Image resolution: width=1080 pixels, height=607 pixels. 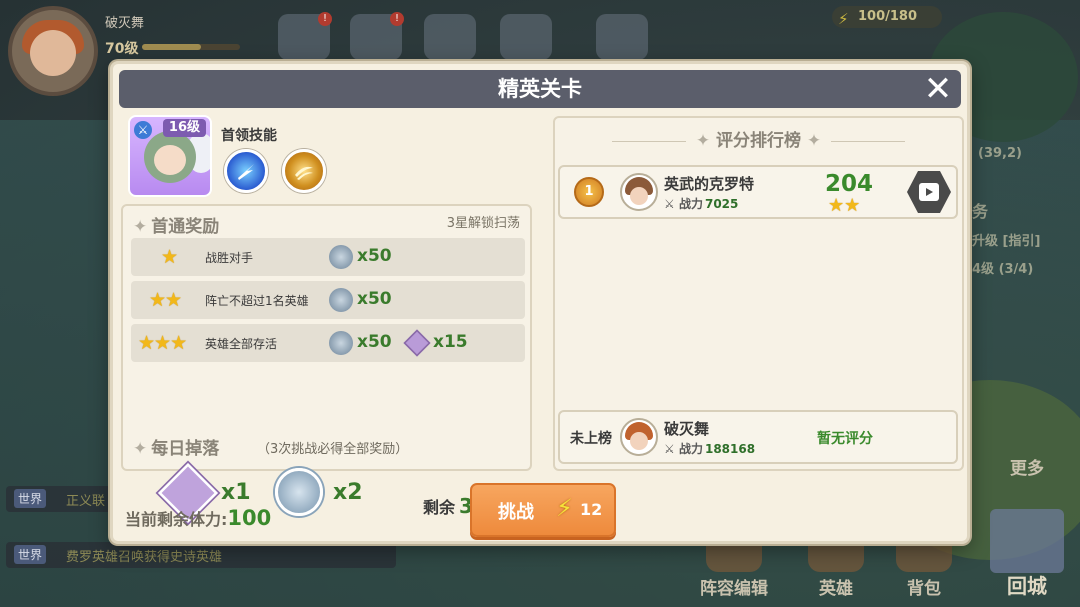 I want to click on boss-level-tag: 16级, so click(x=184, y=128).